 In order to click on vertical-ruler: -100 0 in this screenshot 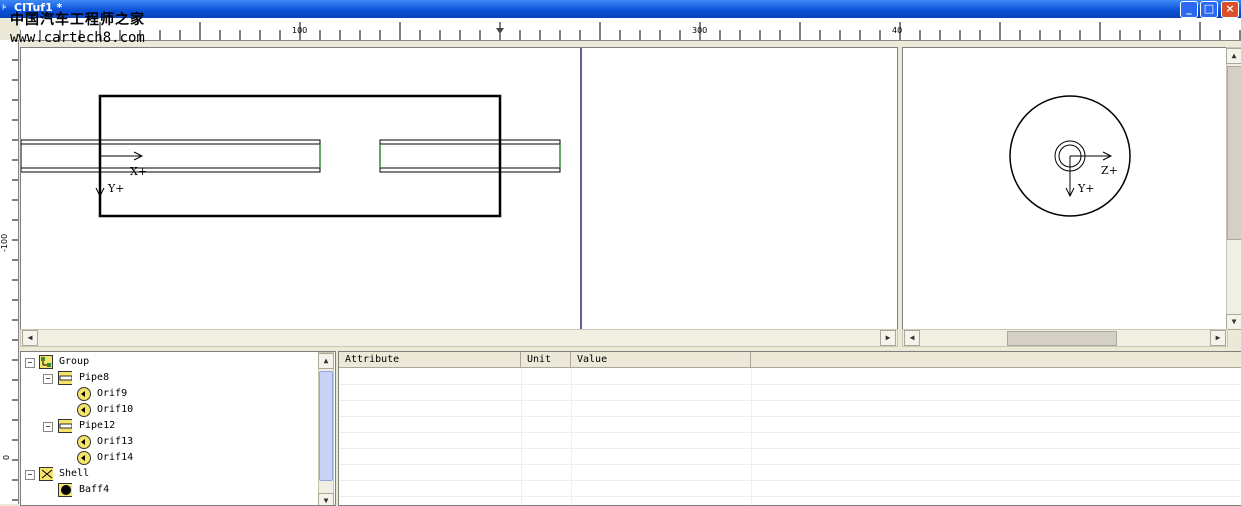, I will do `click(9, 272)`.